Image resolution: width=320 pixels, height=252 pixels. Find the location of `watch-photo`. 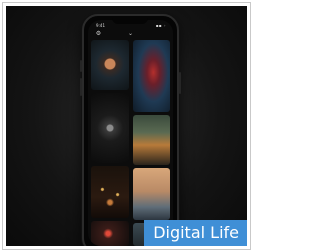

watch-photo is located at coordinates (110, 128).